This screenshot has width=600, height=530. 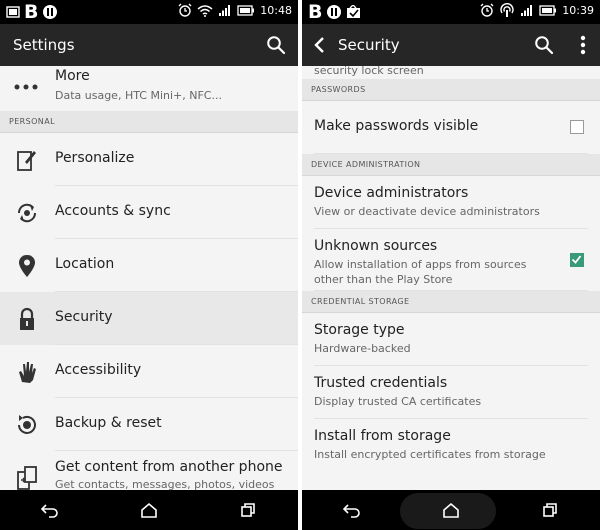 I want to click on location-pin-icon, so click(x=27, y=266).